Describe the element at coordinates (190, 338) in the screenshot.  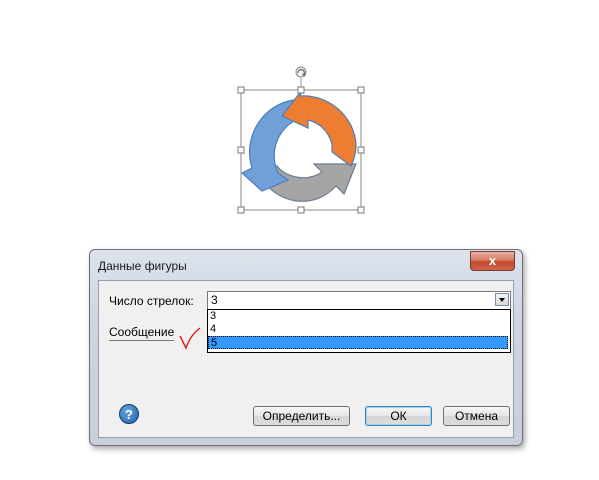
I see `red-checkmark-icon` at that location.